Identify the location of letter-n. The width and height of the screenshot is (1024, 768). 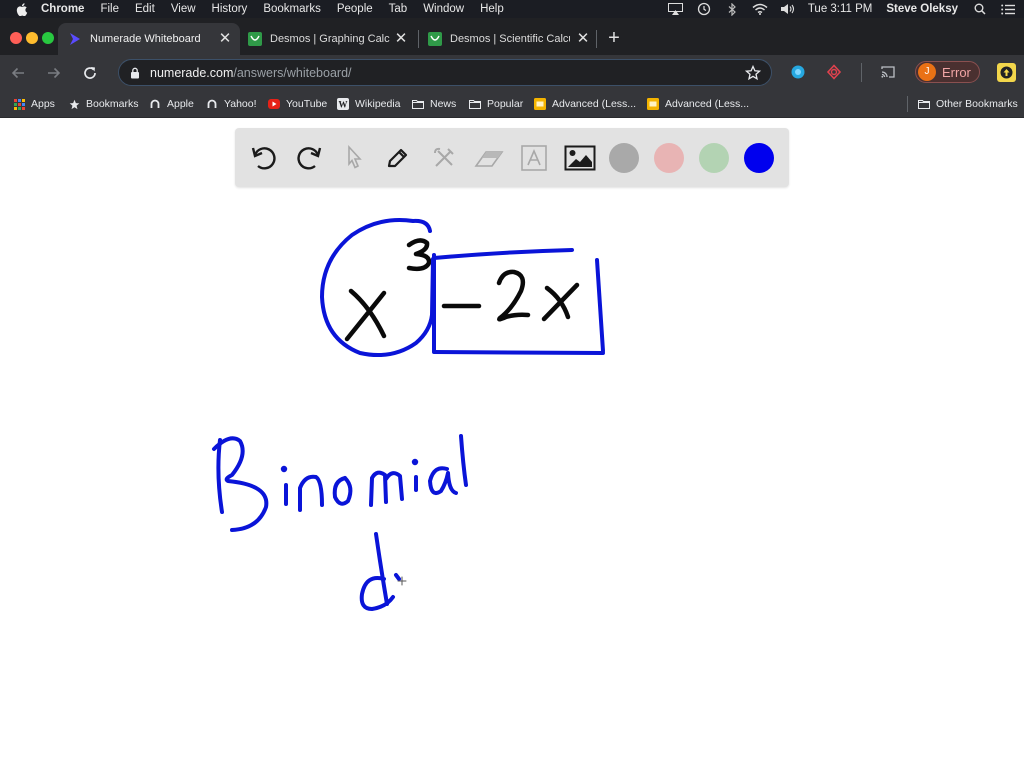
(311, 493).